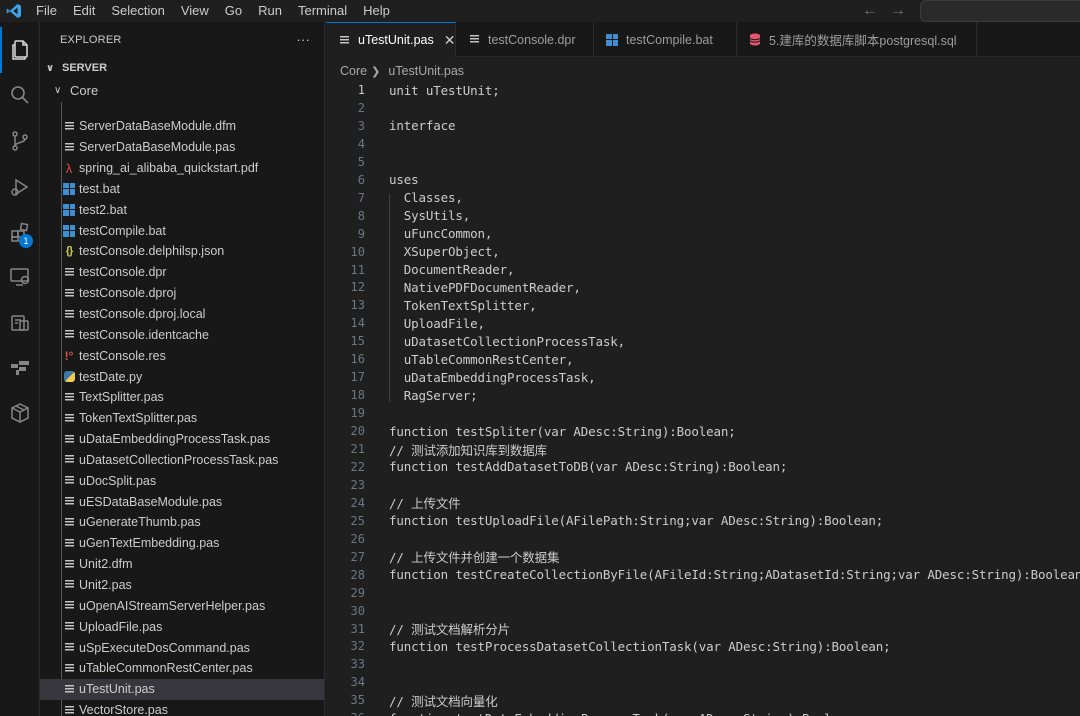 The height and width of the screenshot is (716, 1080). I want to click on line-number: 24, so click(357, 502).